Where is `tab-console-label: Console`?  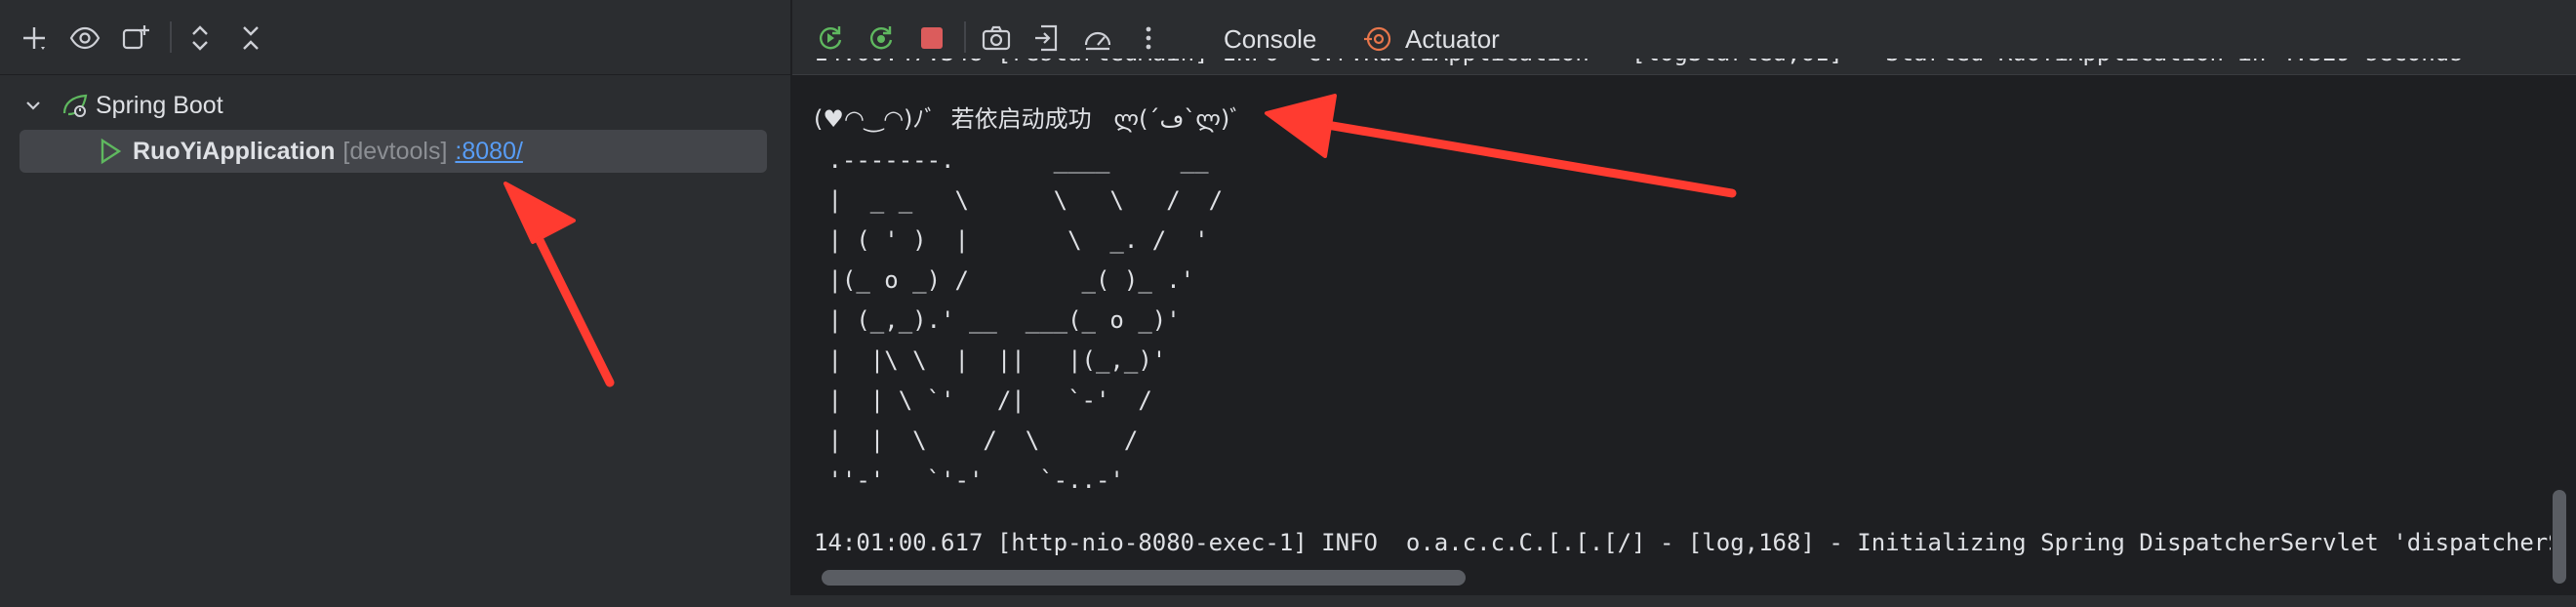 tab-console-label: Console is located at coordinates (1270, 39).